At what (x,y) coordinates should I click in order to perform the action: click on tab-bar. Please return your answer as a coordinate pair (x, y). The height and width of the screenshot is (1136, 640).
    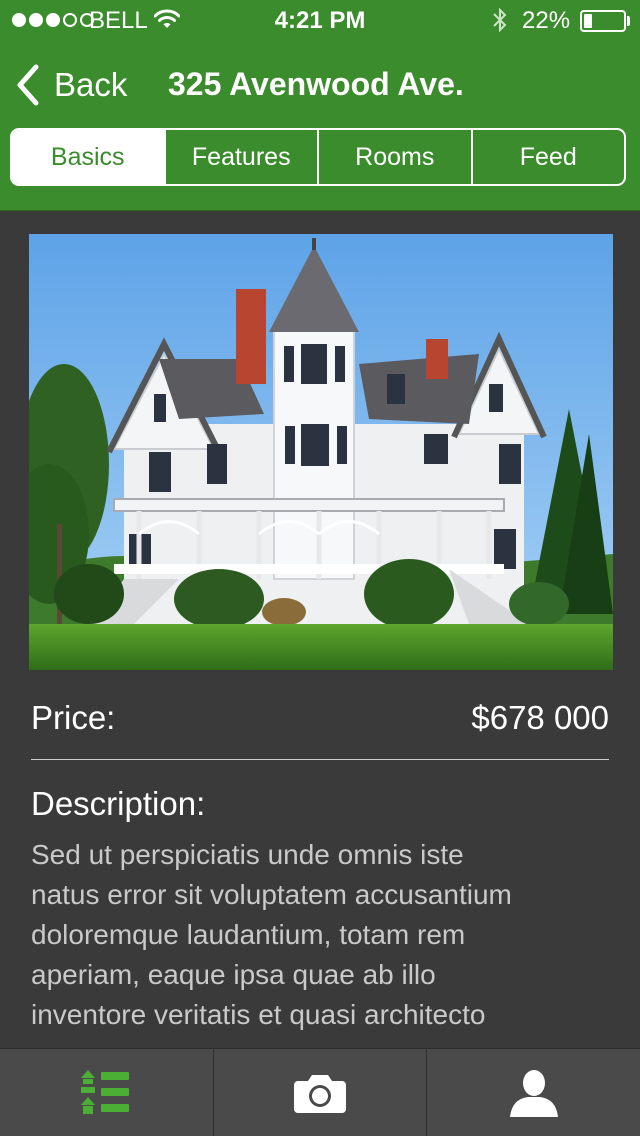
    Looking at the image, I should click on (320, 1092).